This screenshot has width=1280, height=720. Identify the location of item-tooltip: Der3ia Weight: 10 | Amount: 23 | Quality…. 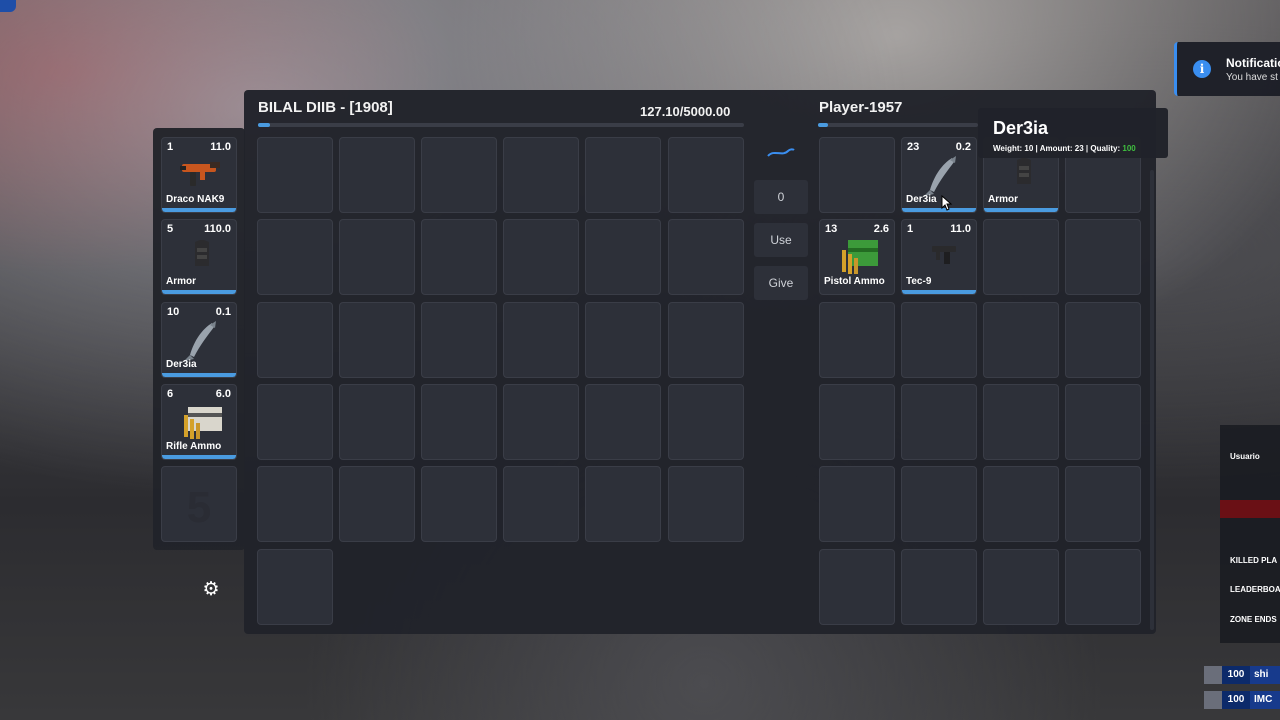
(1073, 133).